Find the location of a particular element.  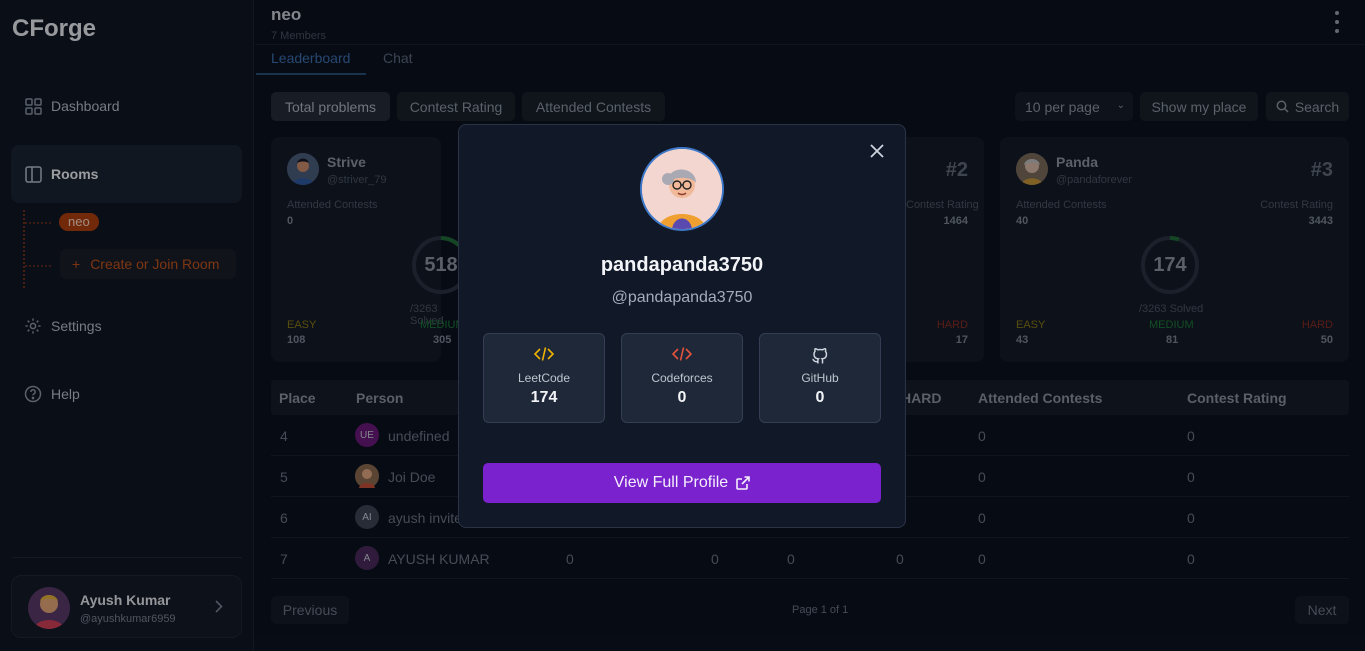

codeforces-stat-card: Codeforces 0 is located at coordinates (682, 378).